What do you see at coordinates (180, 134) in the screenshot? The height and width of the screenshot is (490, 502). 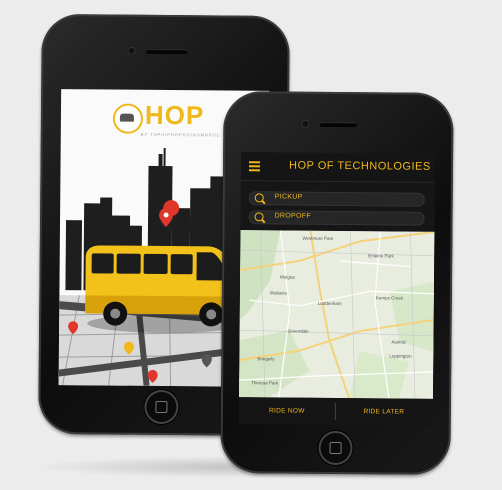 I see `logo-tagline: BY TOPHIPHOPDOINGMRPOC` at bounding box center [180, 134].